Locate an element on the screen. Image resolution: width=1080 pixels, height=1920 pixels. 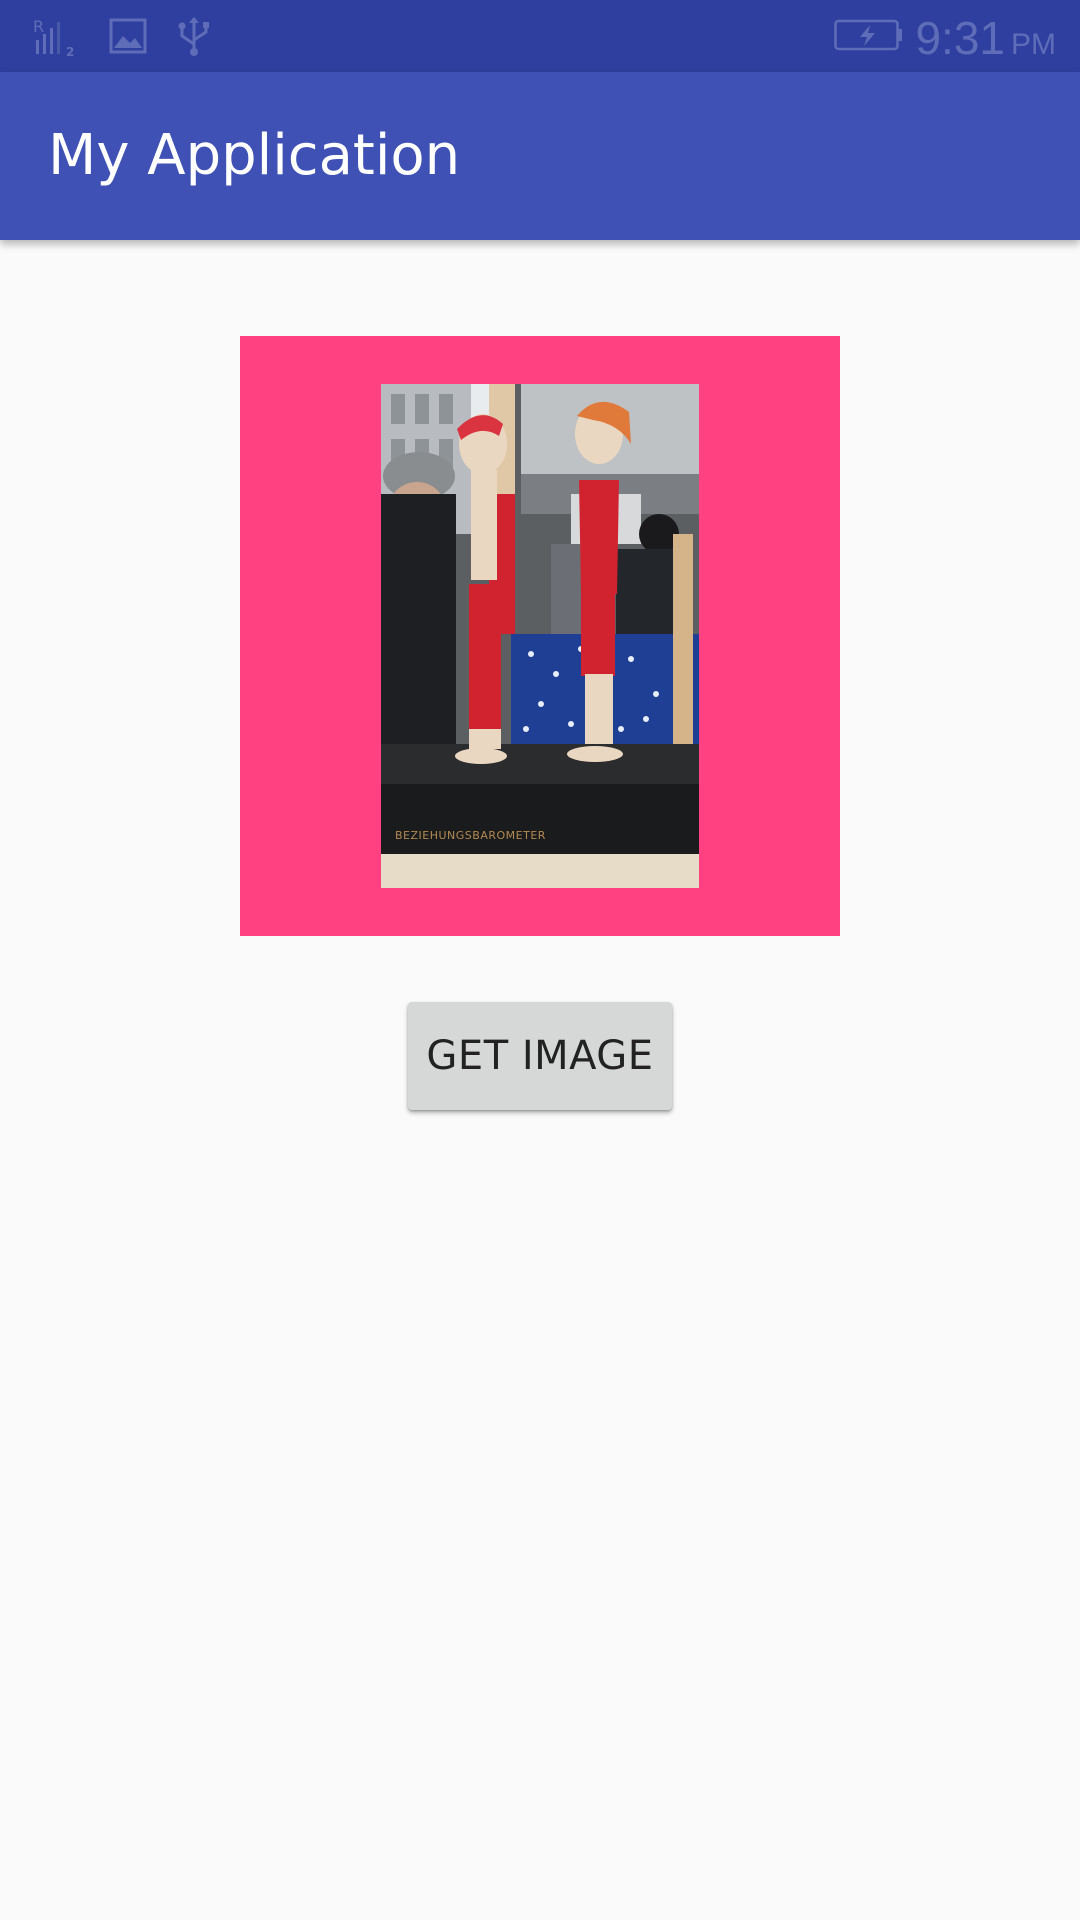
selected-photo: BEZIEHUNGSBAROMETER is located at coordinates (540, 636).